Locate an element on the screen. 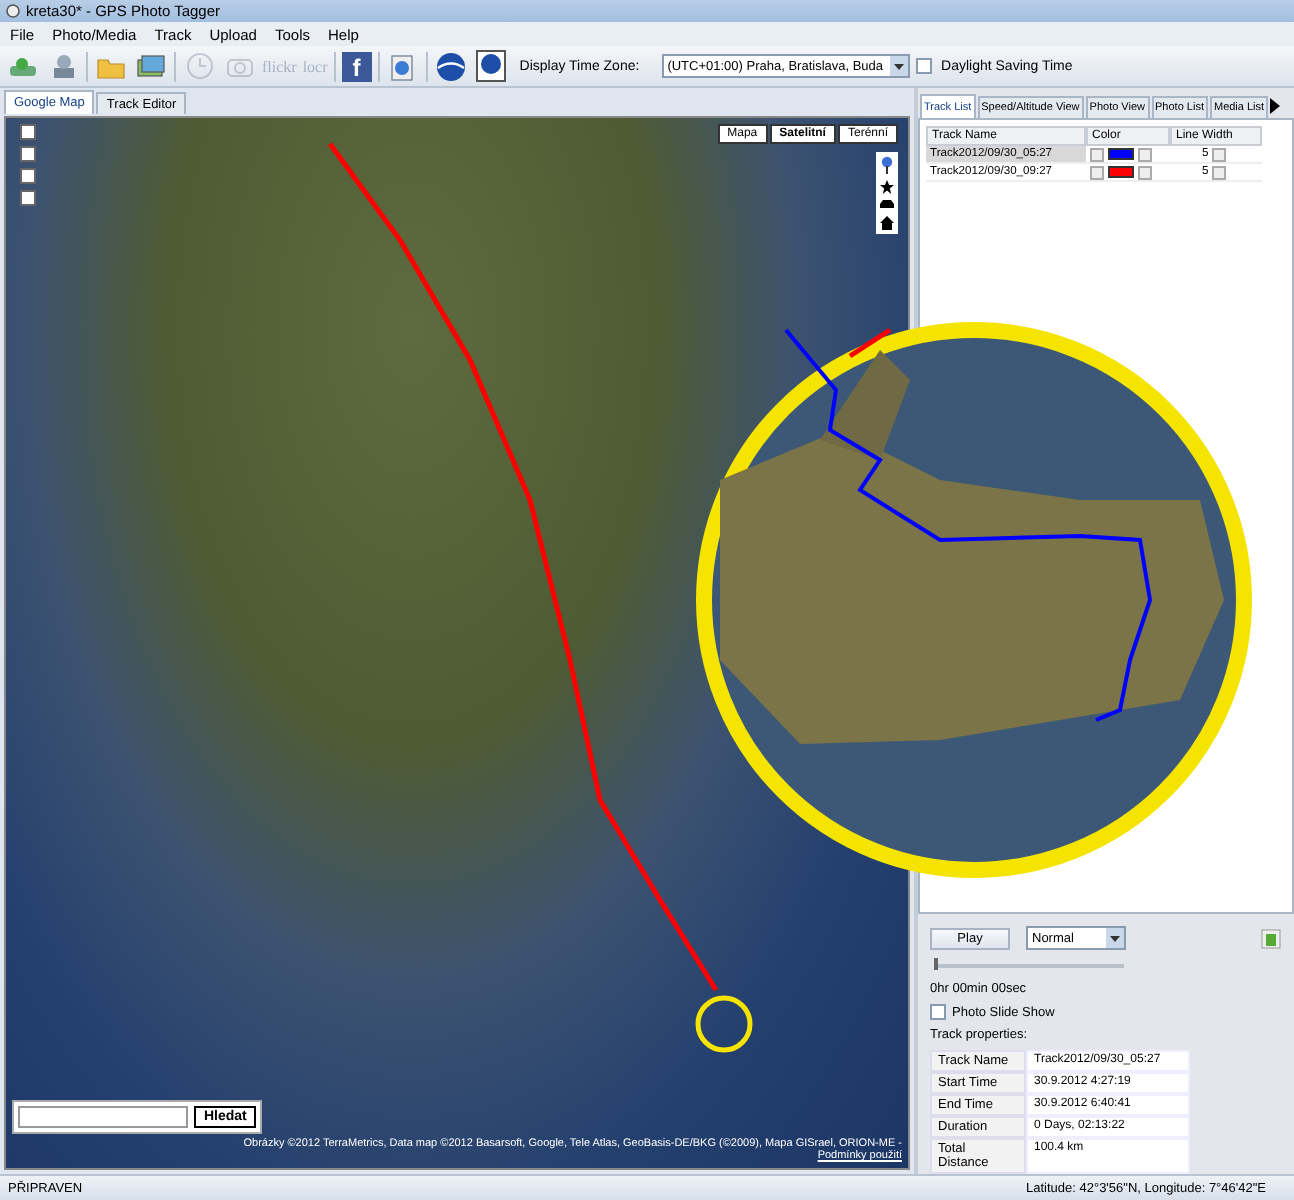 This screenshot has width=1294, height=1200. highlight-circle is located at coordinates (724, 1024).